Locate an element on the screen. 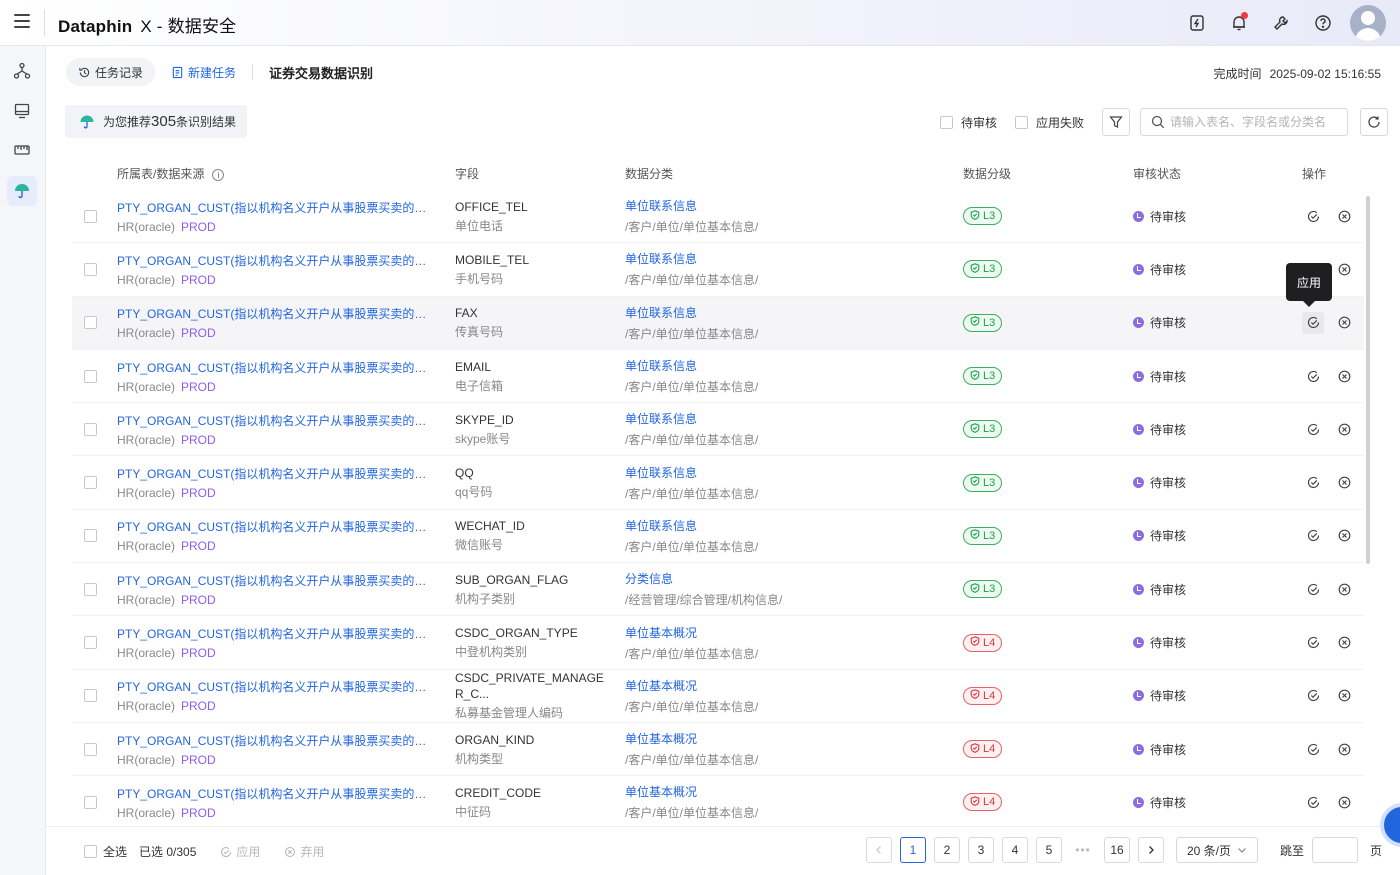 This screenshot has width=1400, height=875. help-icon is located at coordinates (1323, 23).